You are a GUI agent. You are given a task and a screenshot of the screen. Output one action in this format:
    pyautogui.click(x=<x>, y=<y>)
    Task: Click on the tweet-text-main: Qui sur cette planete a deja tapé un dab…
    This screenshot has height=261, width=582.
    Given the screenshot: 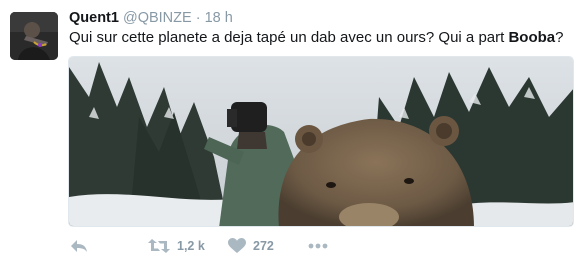 What is the action you would take?
    pyautogui.click(x=289, y=37)
    